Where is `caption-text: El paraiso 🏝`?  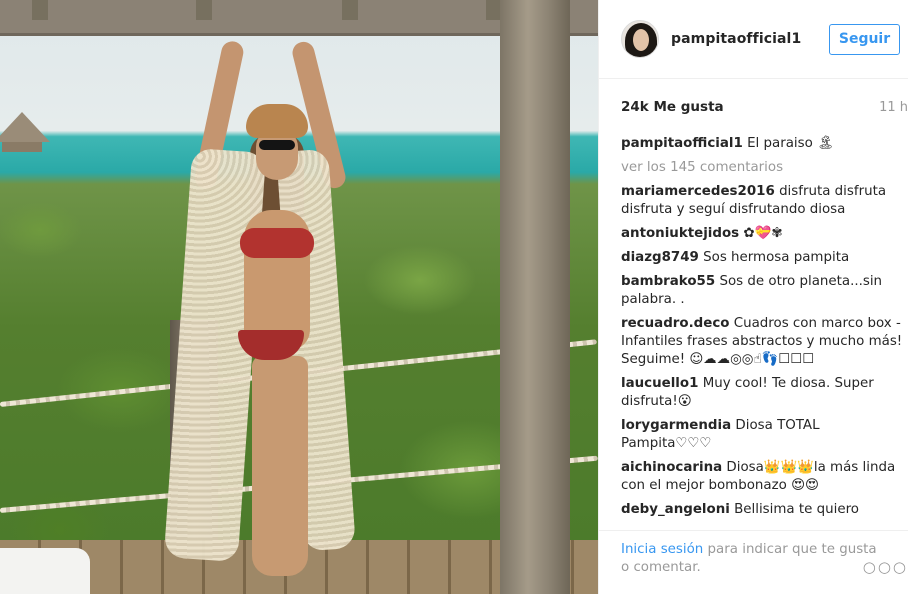
caption-text: El paraiso 🏝 is located at coordinates (791, 143).